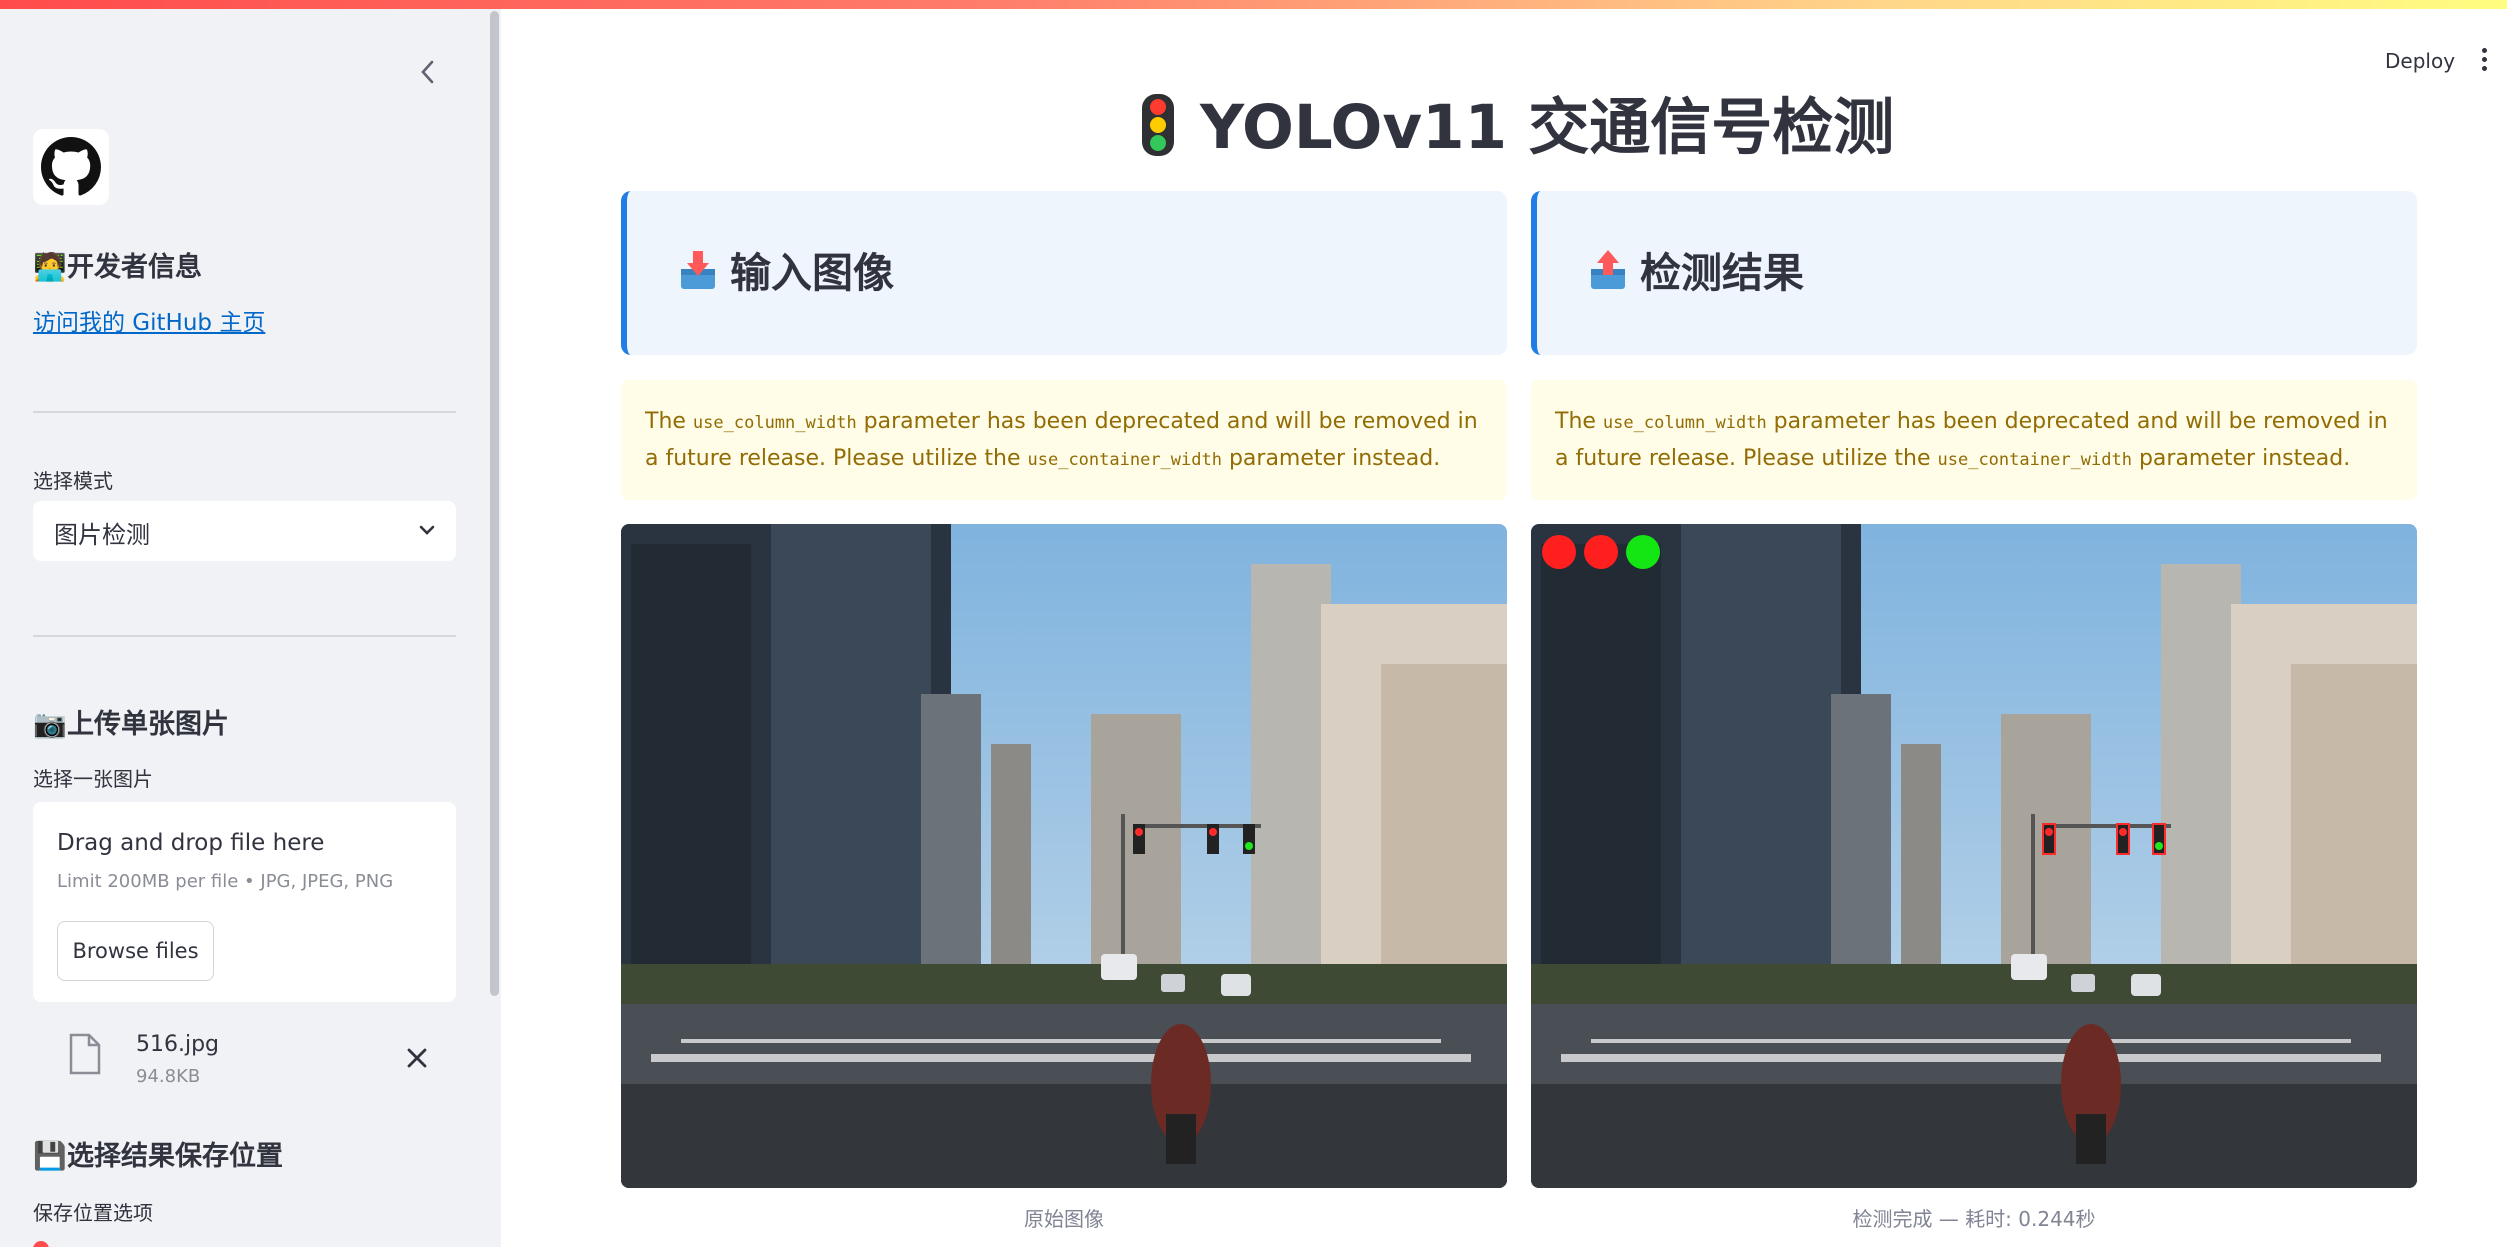  What do you see at coordinates (2420, 61) in the screenshot?
I see `deploy-button: Deploy` at bounding box center [2420, 61].